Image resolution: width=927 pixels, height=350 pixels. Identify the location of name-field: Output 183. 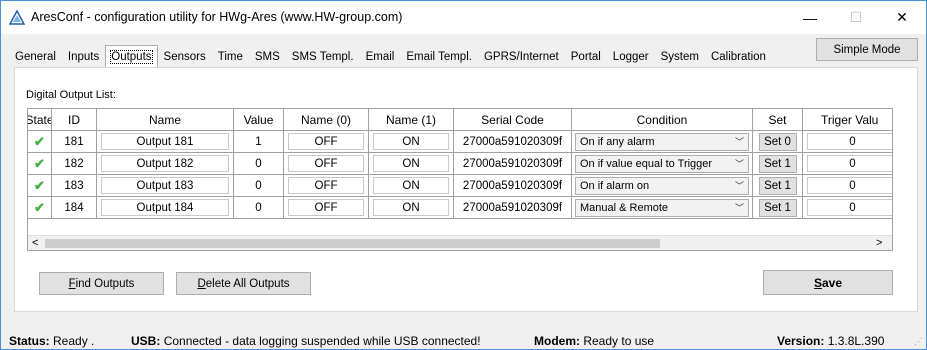
(165, 185).